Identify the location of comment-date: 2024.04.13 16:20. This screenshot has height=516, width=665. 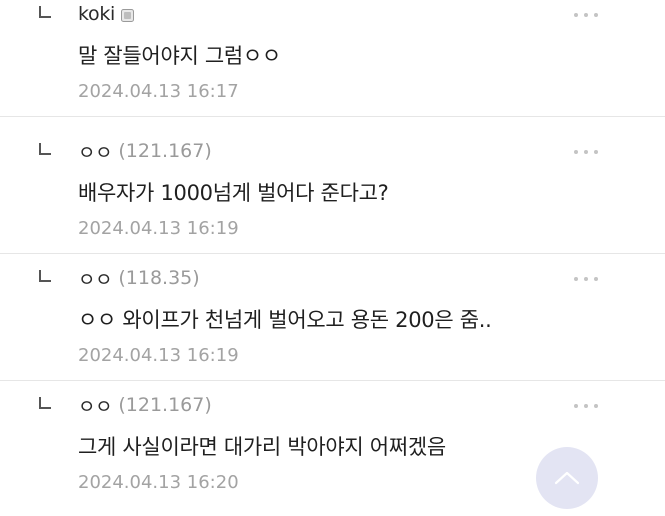
(158, 482).